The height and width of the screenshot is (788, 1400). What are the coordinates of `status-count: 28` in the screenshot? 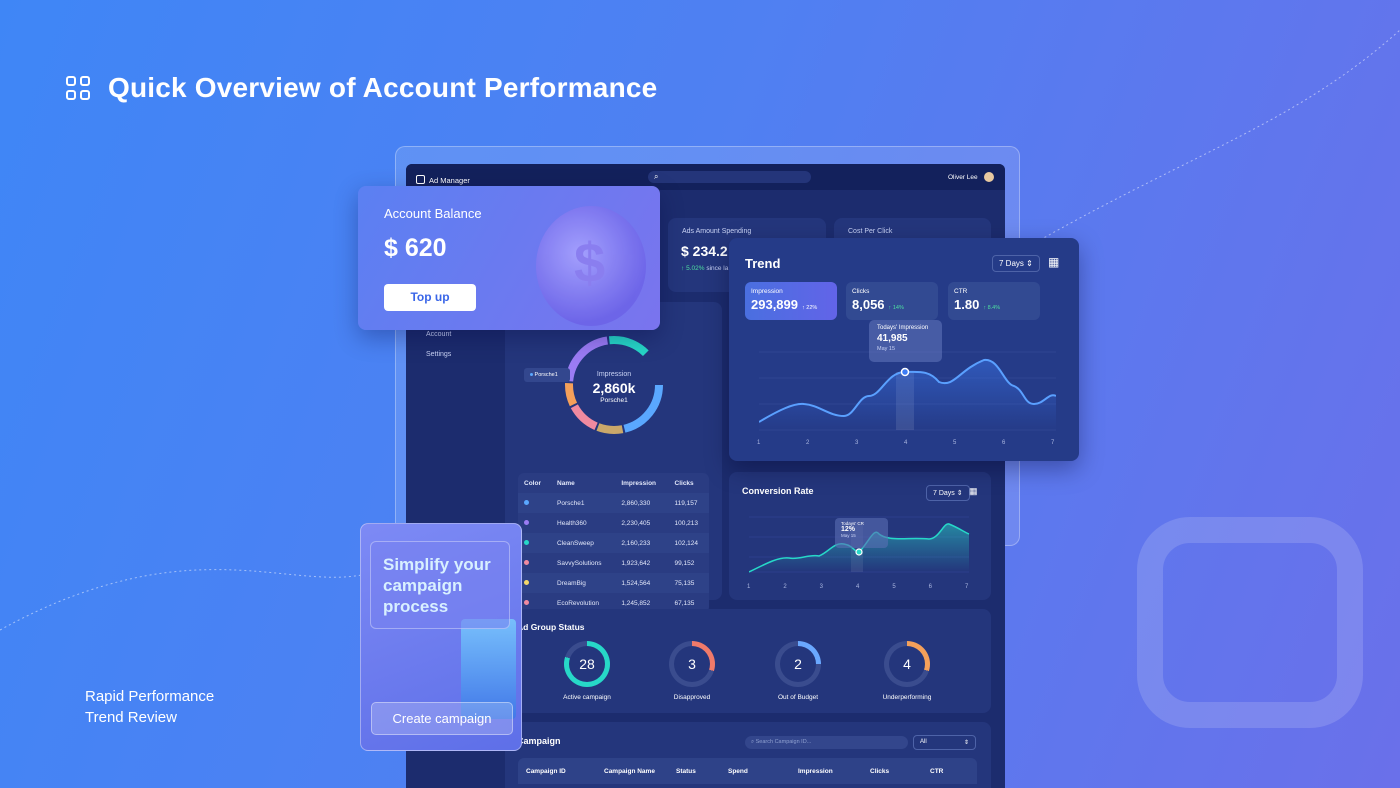 It's located at (587, 664).